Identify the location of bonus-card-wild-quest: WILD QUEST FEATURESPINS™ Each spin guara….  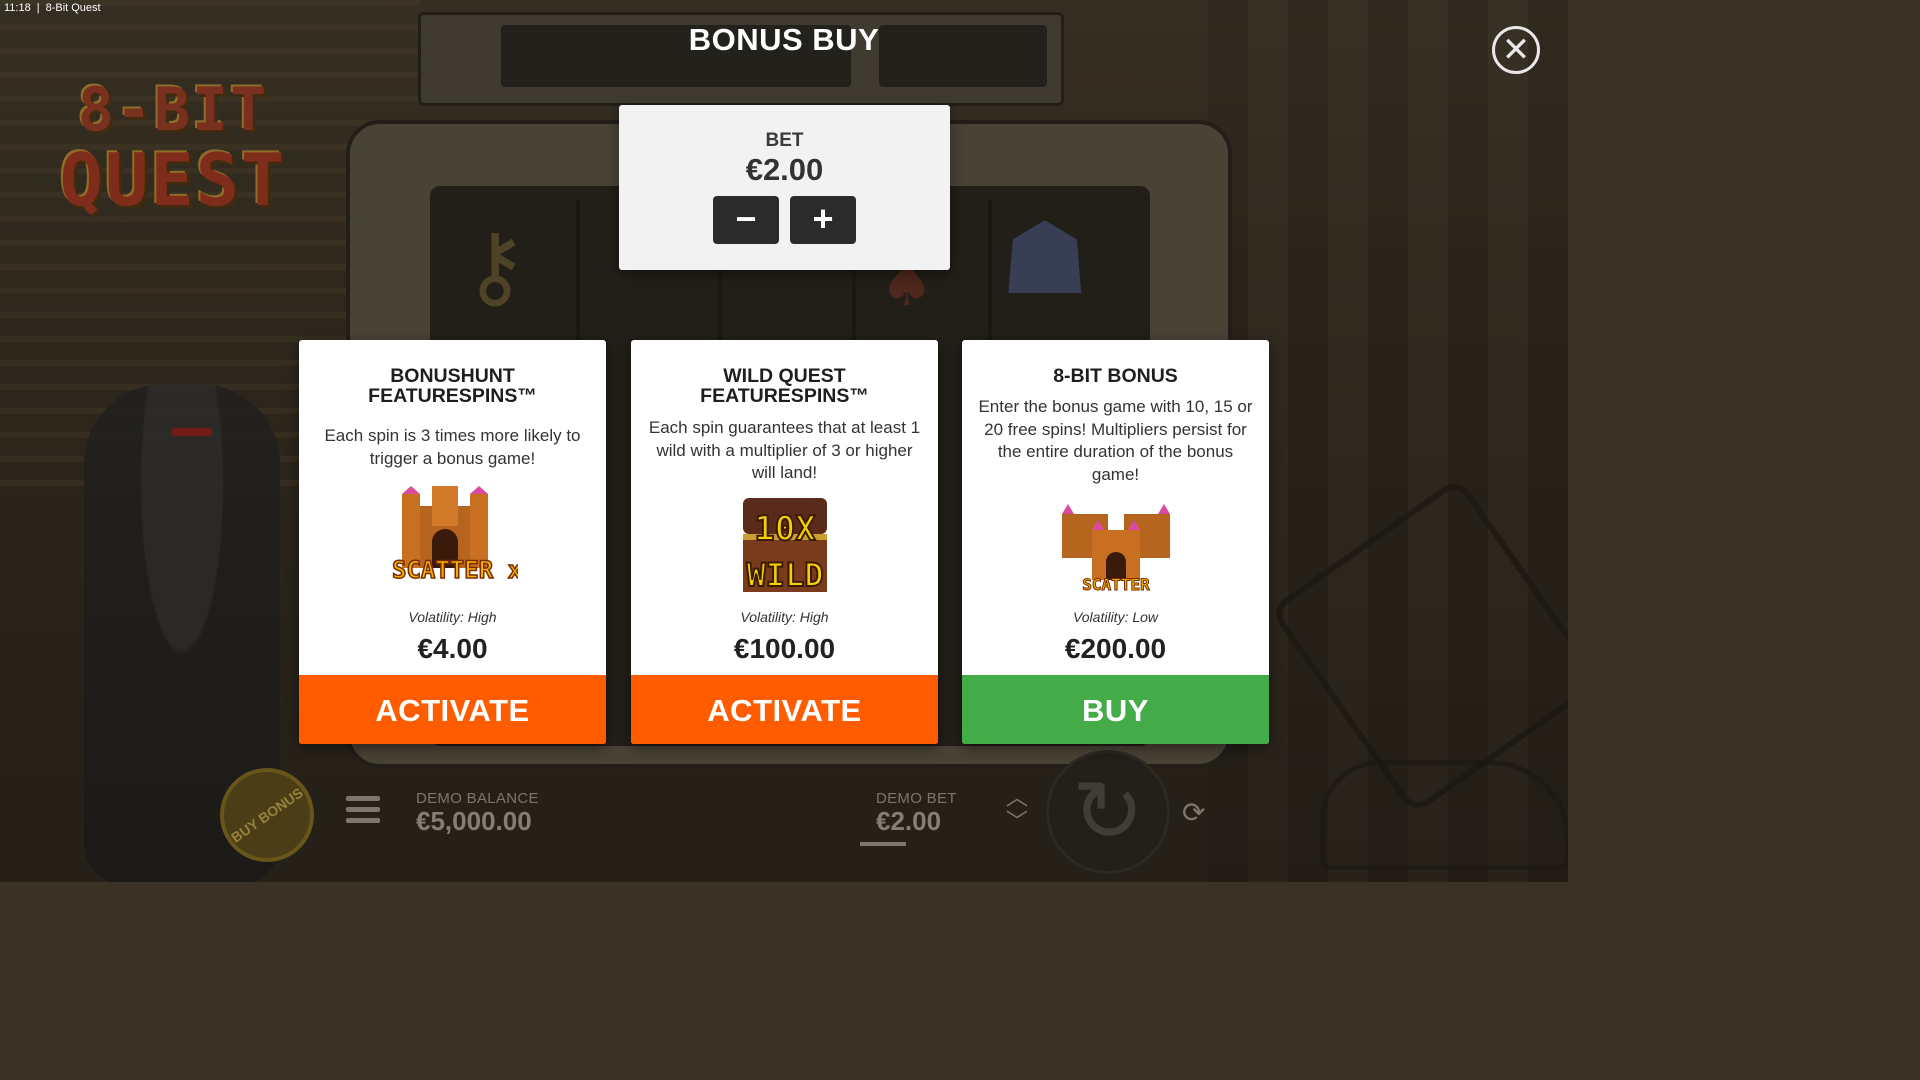
(784, 542).